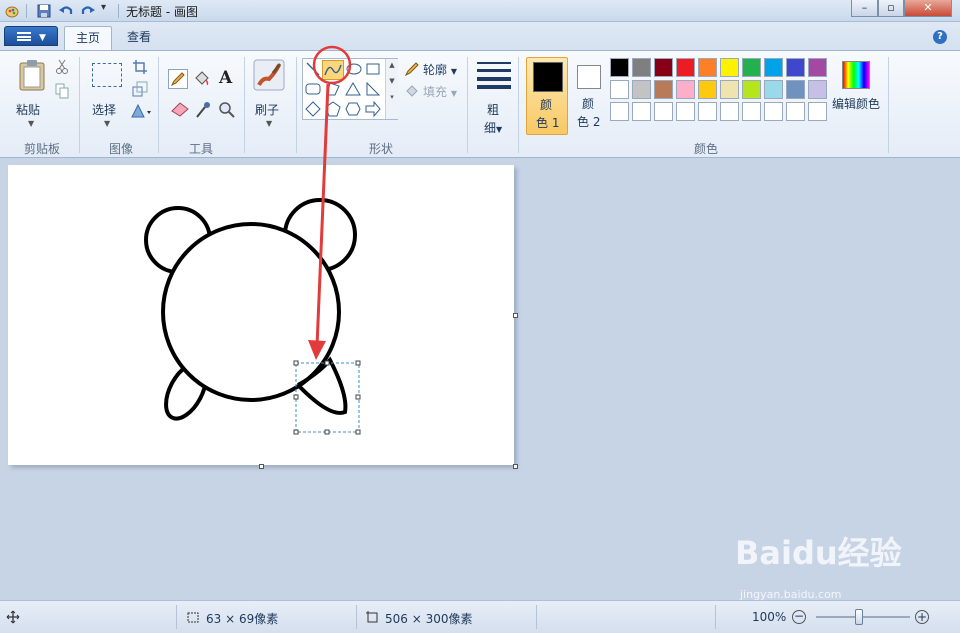  I want to click on zoom-level: 100%, so click(769, 617).